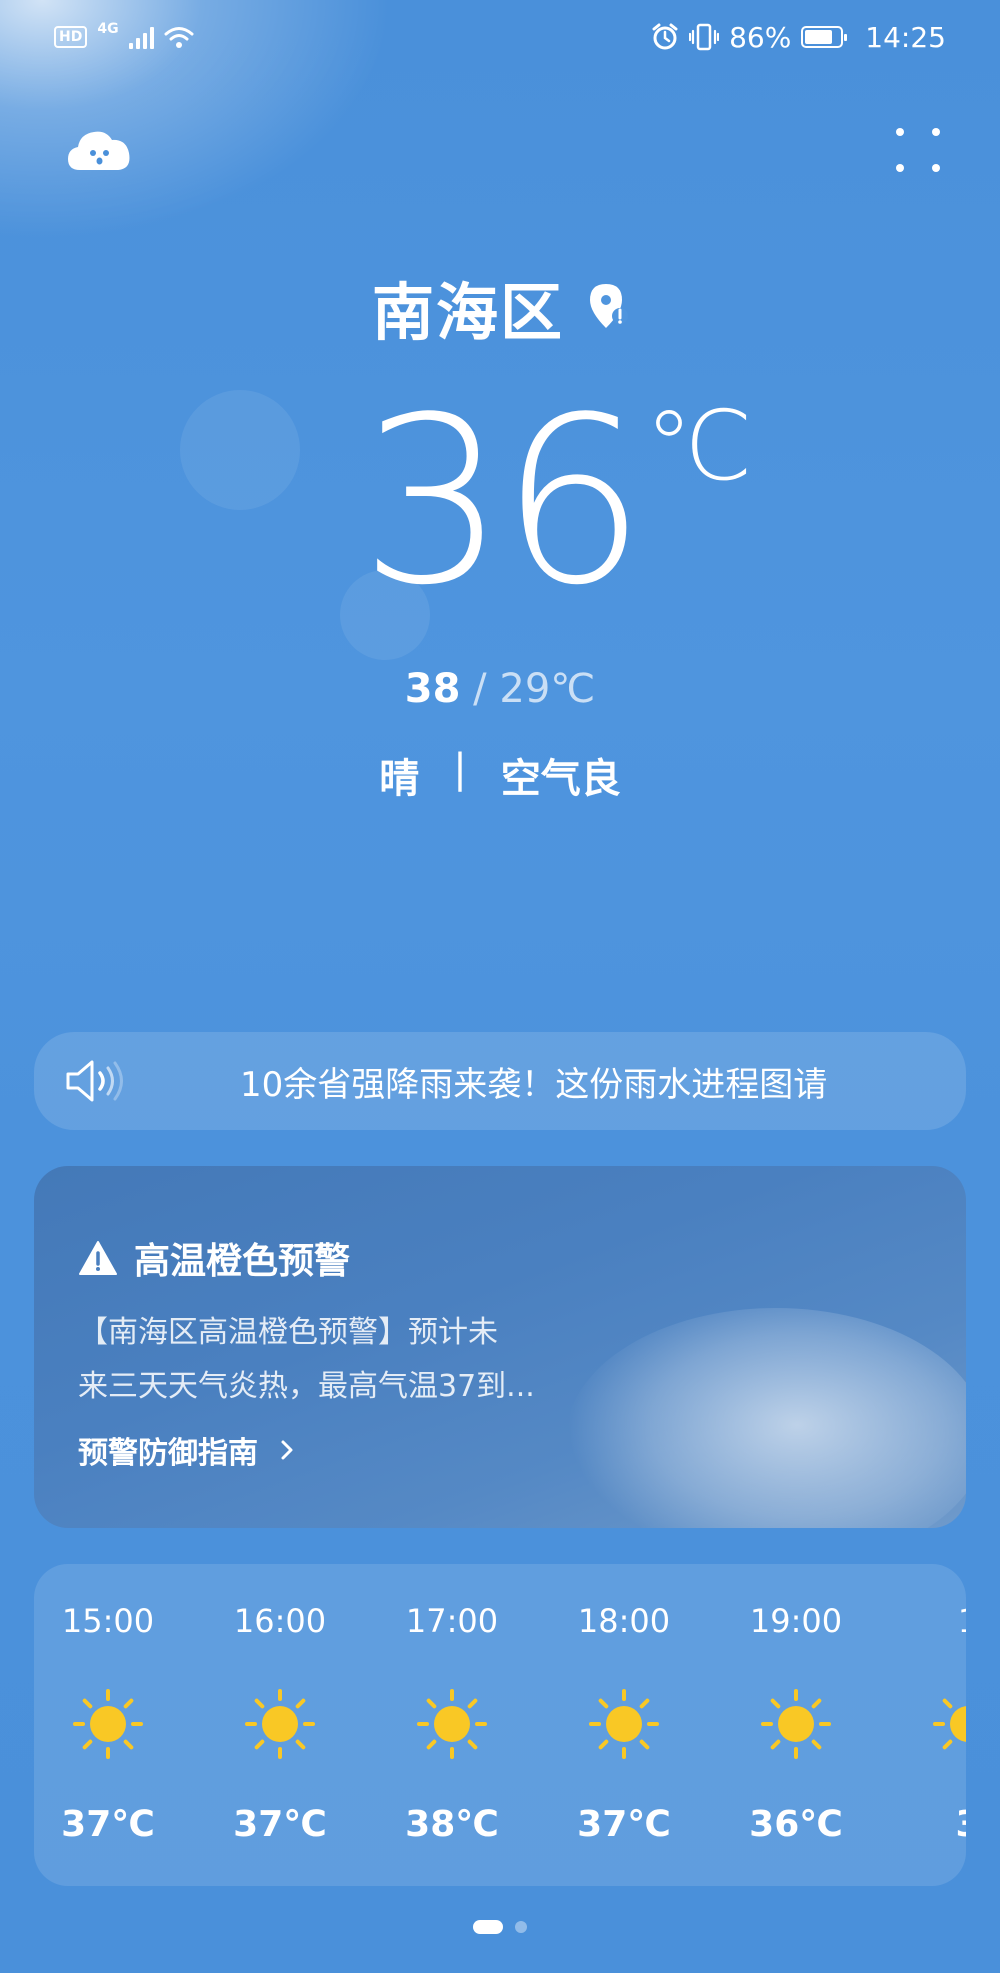 Image resolution: width=1000 pixels, height=1973 pixels. I want to click on chevron-right-icon, so click(287, 1450).